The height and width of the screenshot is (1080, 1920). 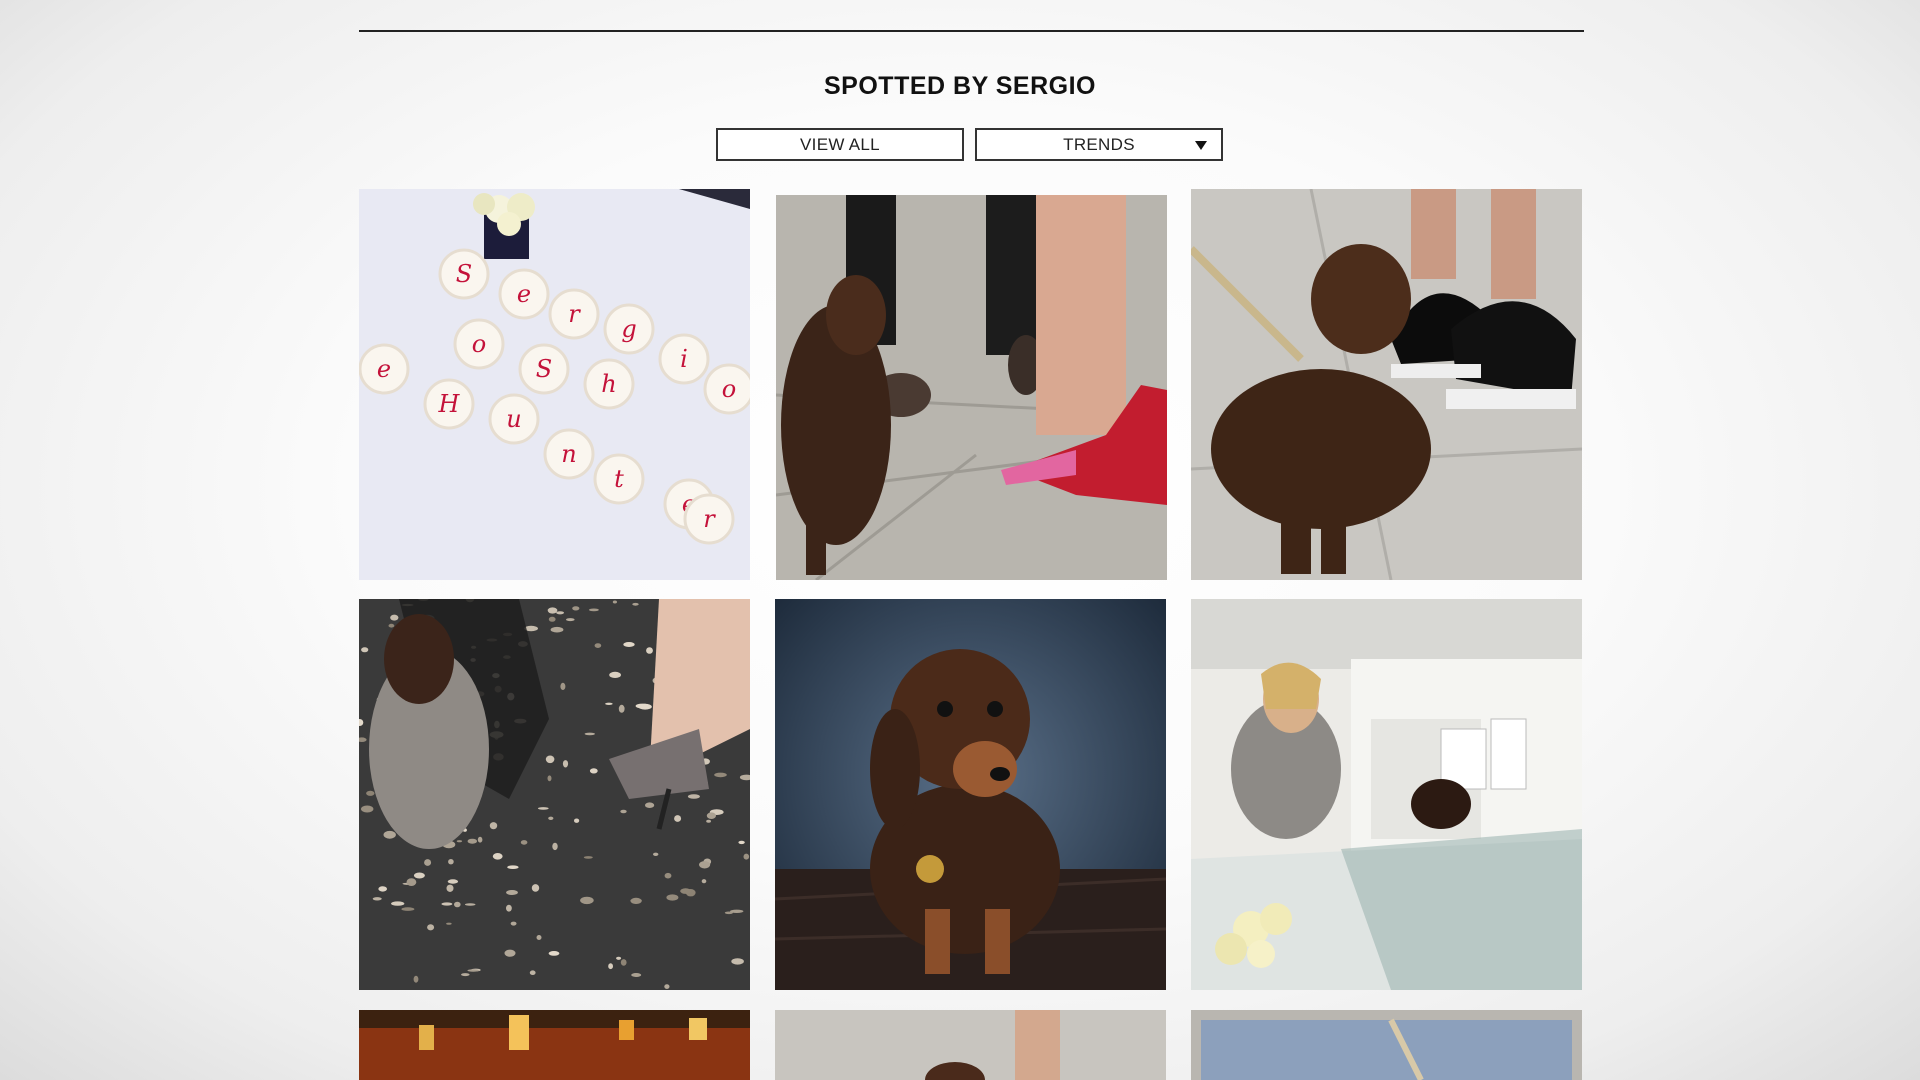 I want to click on cupcake-letter: i, so click(x=684, y=359).